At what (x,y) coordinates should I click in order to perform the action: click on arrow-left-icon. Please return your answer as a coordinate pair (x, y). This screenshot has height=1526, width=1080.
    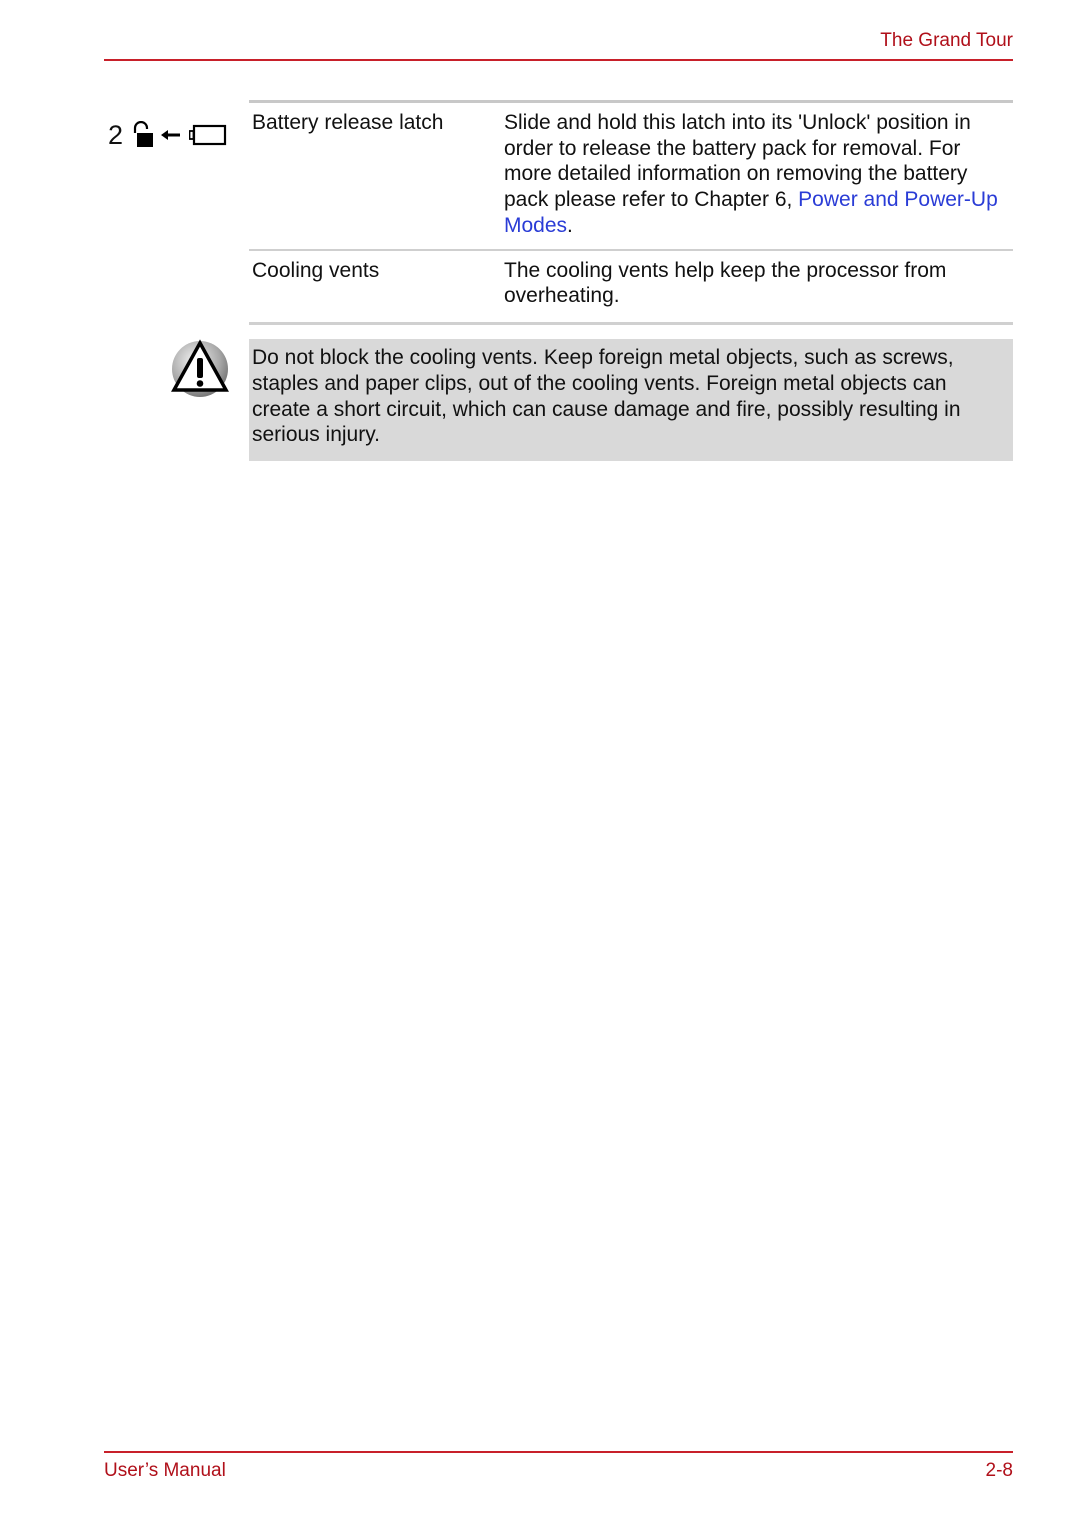
    Looking at the image, I should click on (171, 135).